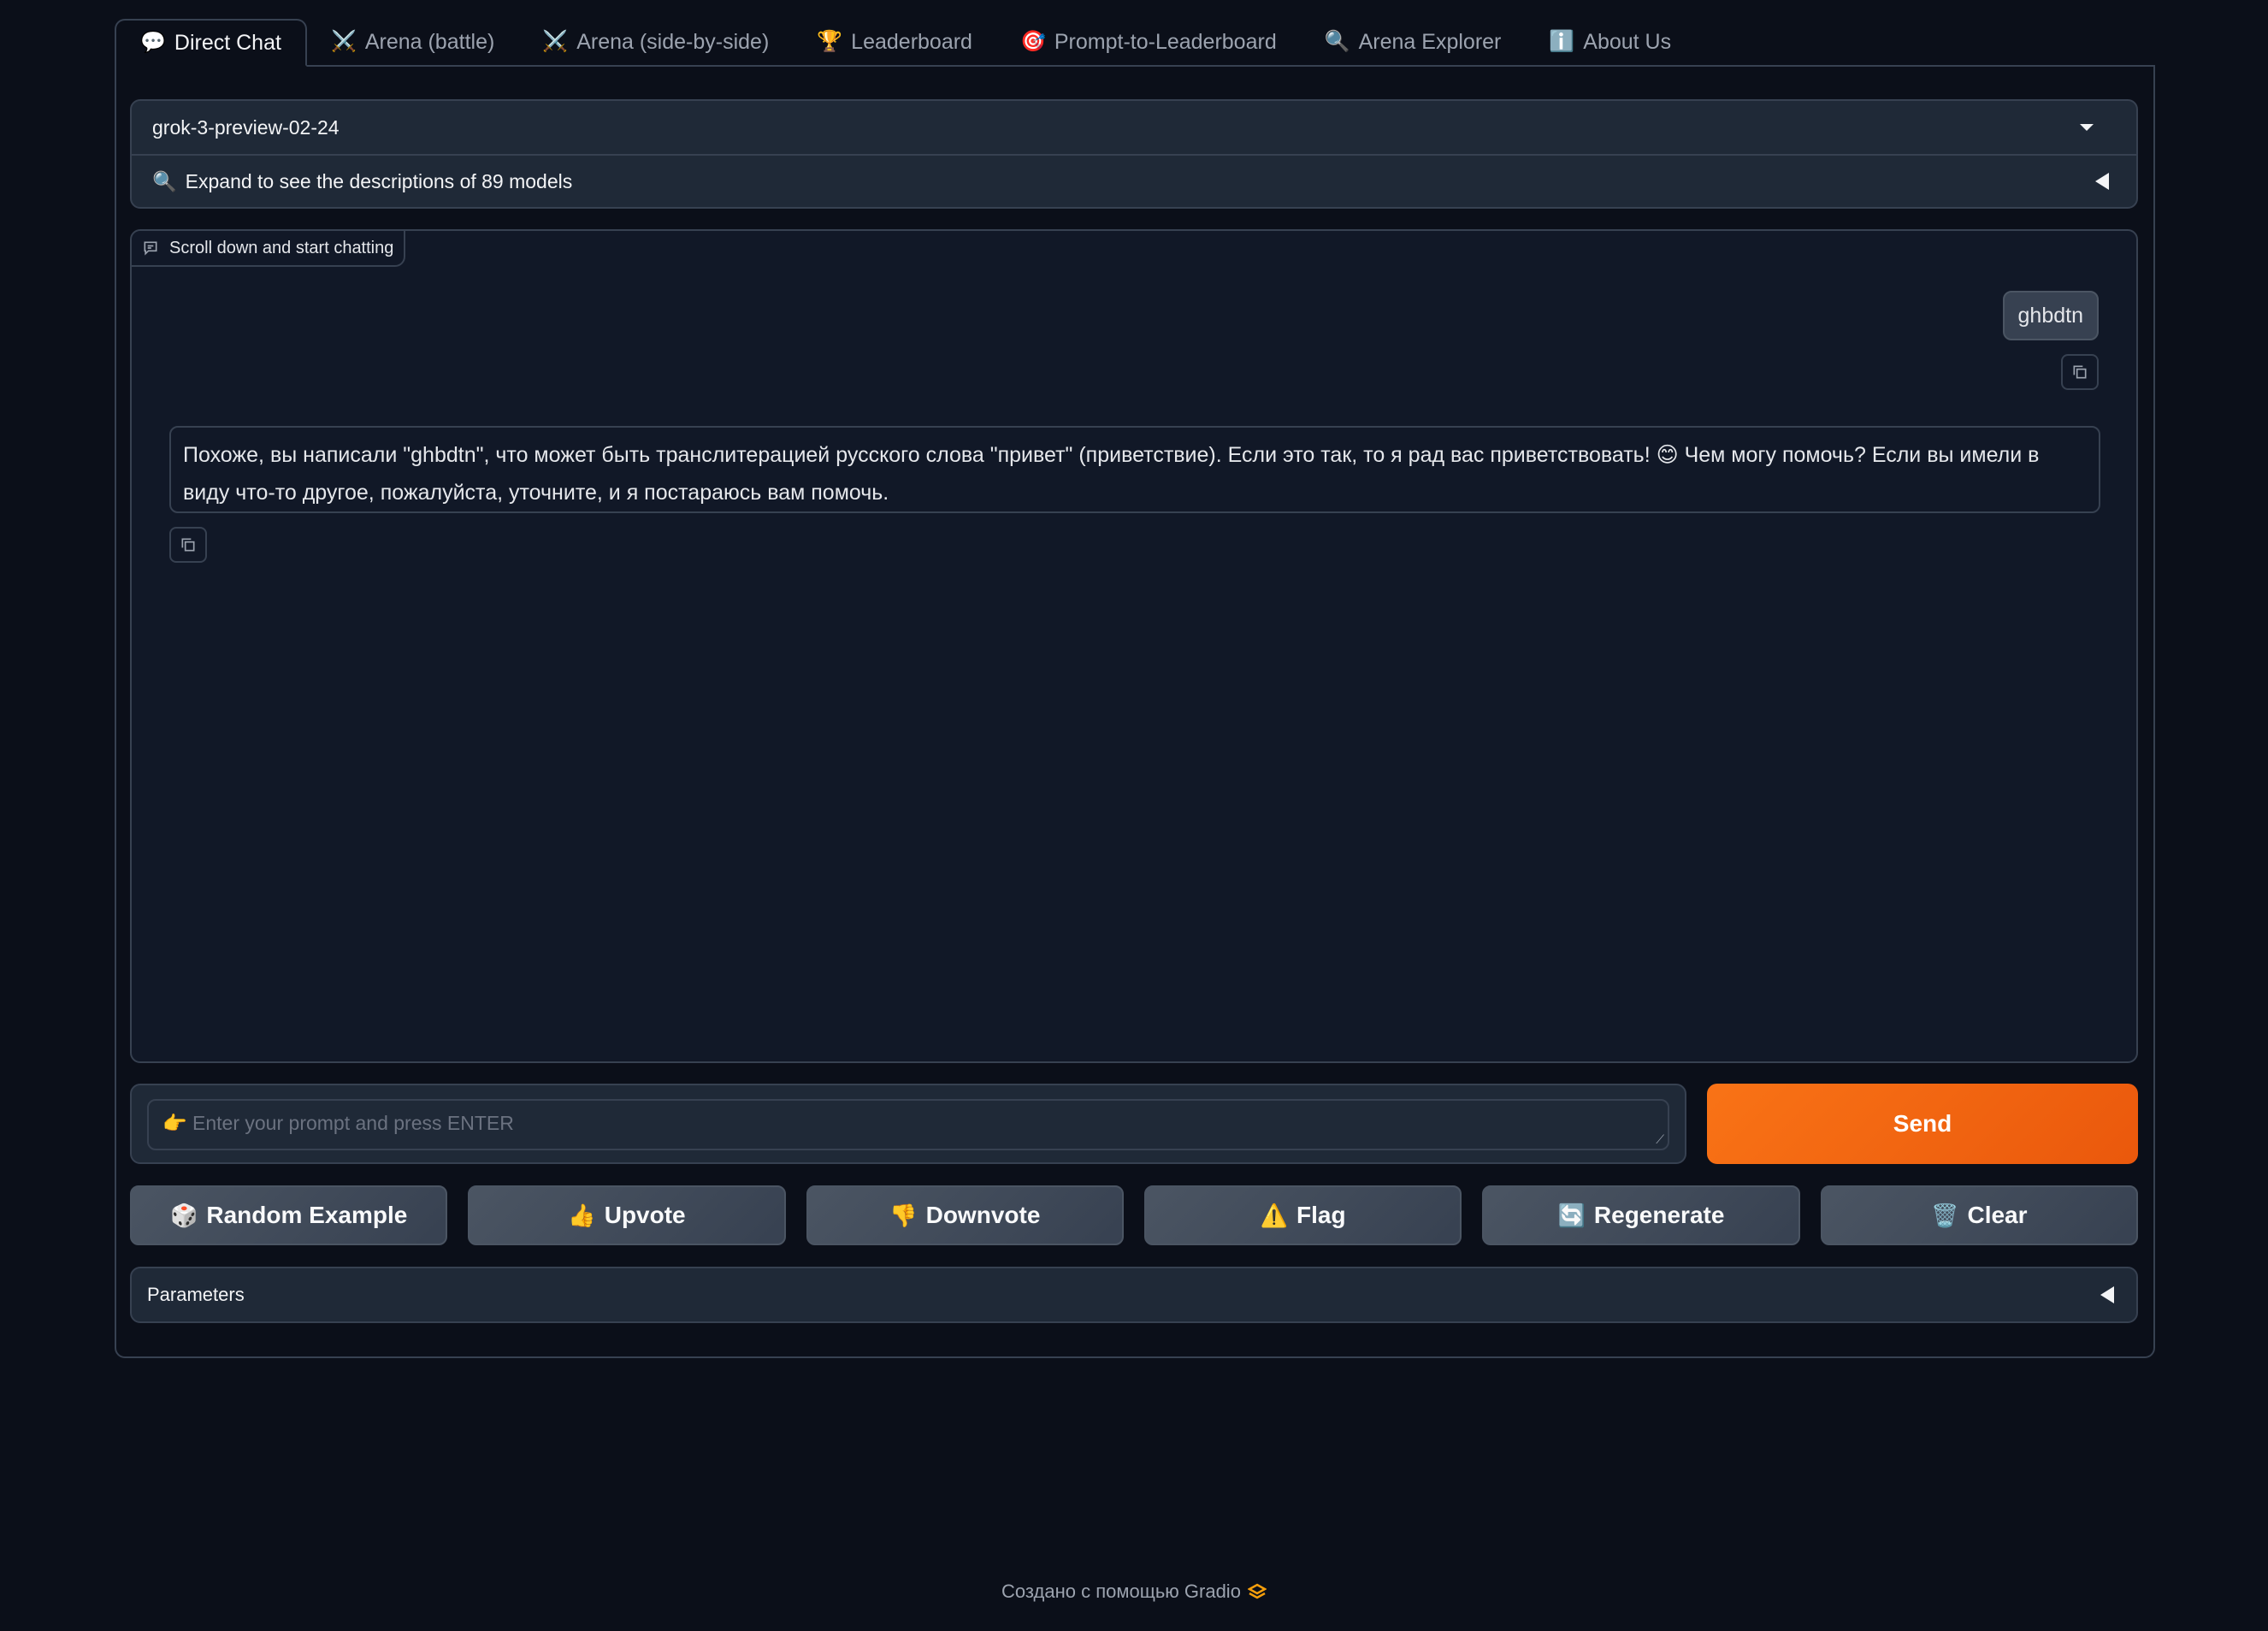 Image resolution: width=2268 pixels, height=1631 pixels. What do you see at coordinates (227, 42) in the screenshot?
I see `tab-label: Direct Chat` at bounding box center [227, 42].